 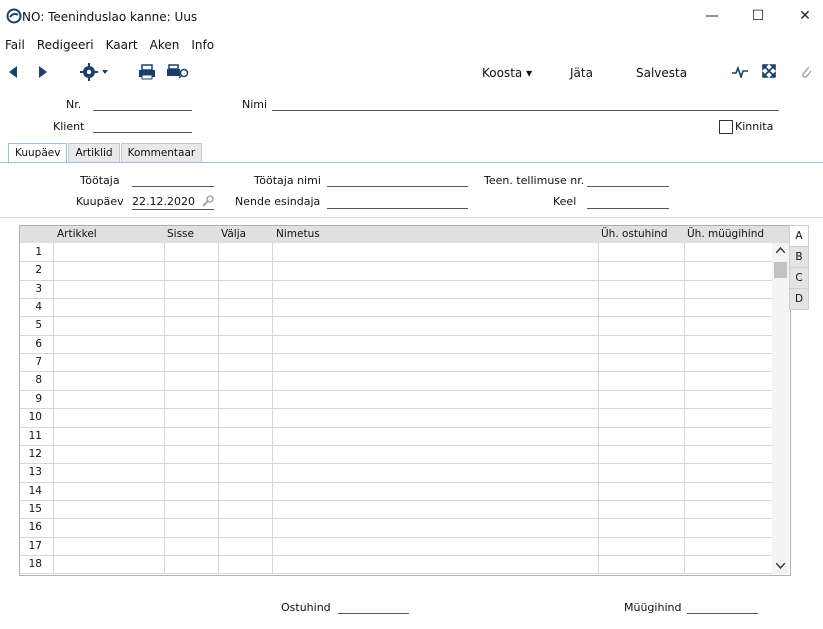 What do you see at coordinates (397, 208) in the screenshot?
I see `nende-esindaja-field` at bounding box center [397, 208].